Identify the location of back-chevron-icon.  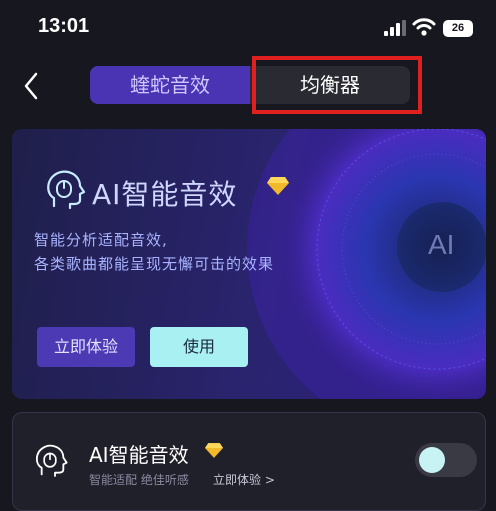
(32, 86).